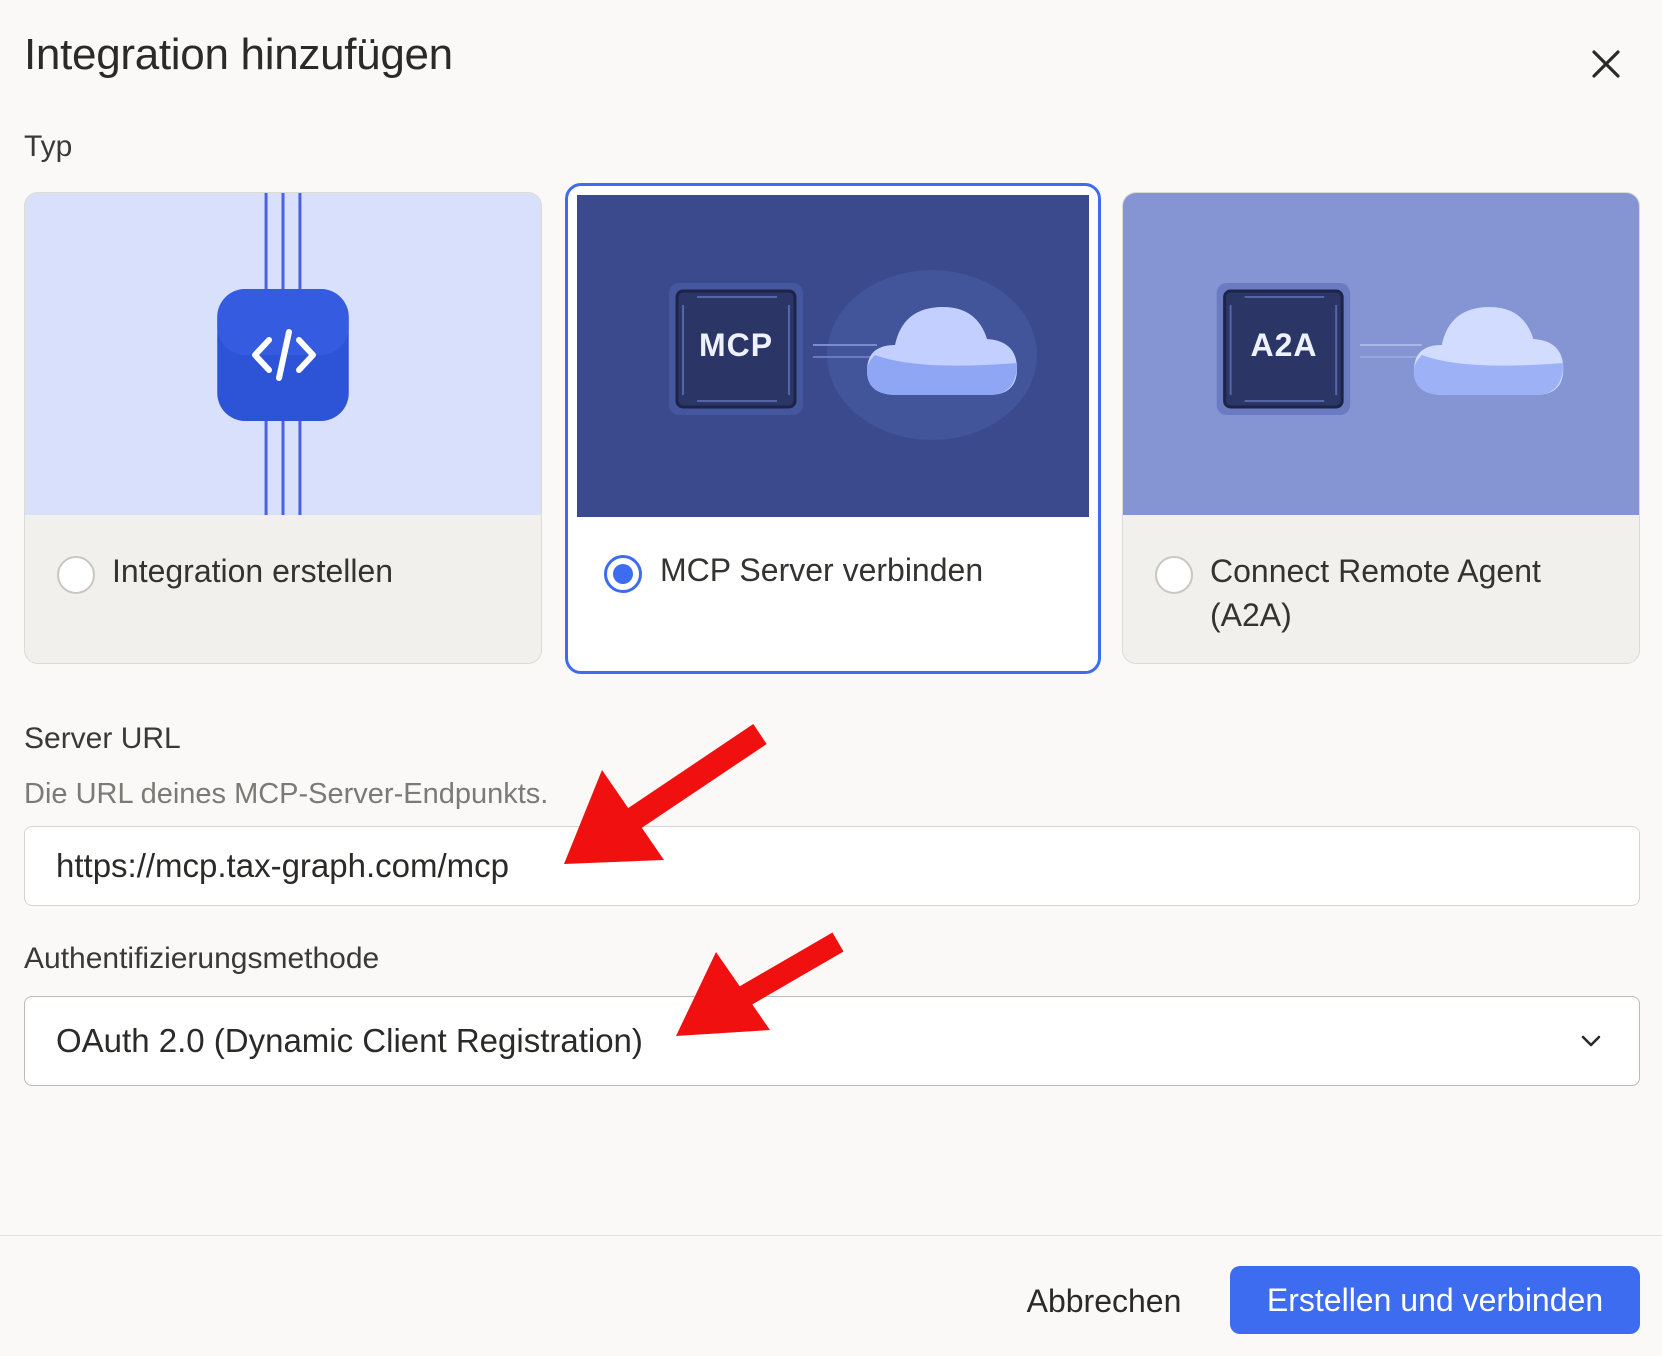  I want to click on chevron-down-icon, so click(1591, 1041).